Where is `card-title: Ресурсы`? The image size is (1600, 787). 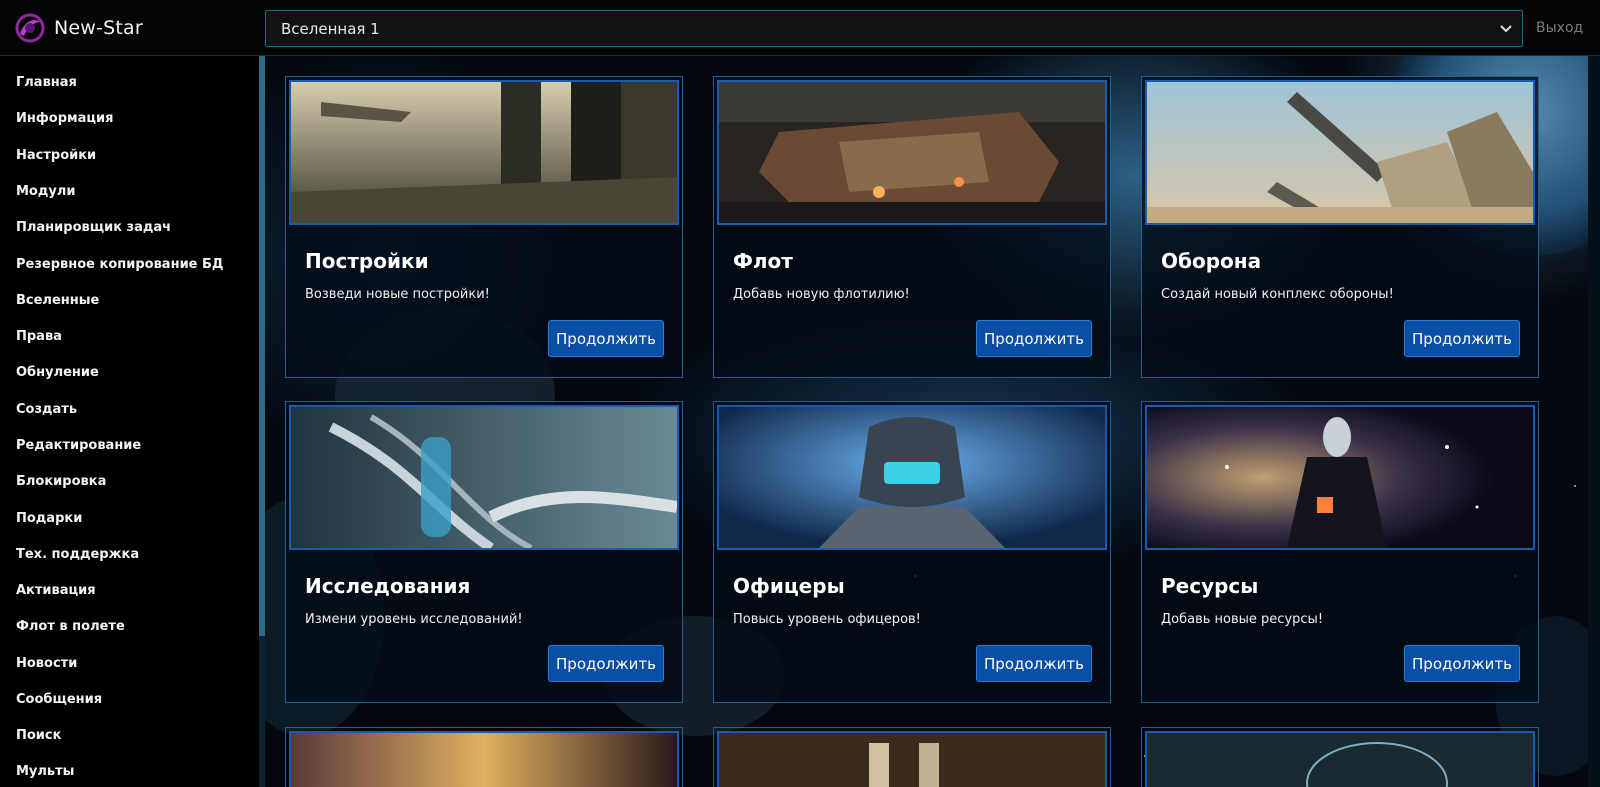
card-title: Ресурсы is located at coordinates (1210, 586).